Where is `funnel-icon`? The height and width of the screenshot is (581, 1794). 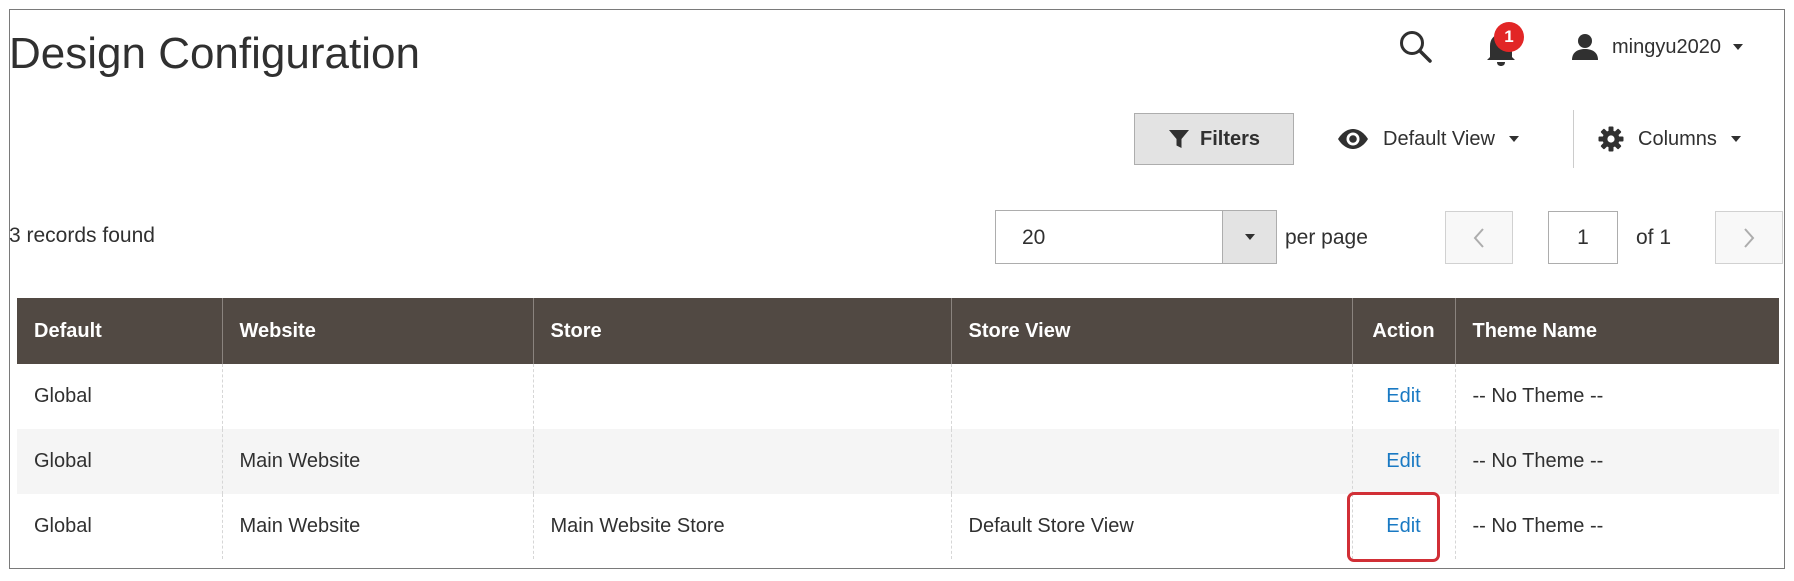 funnel-icon is located at coordinates (1178, 139).